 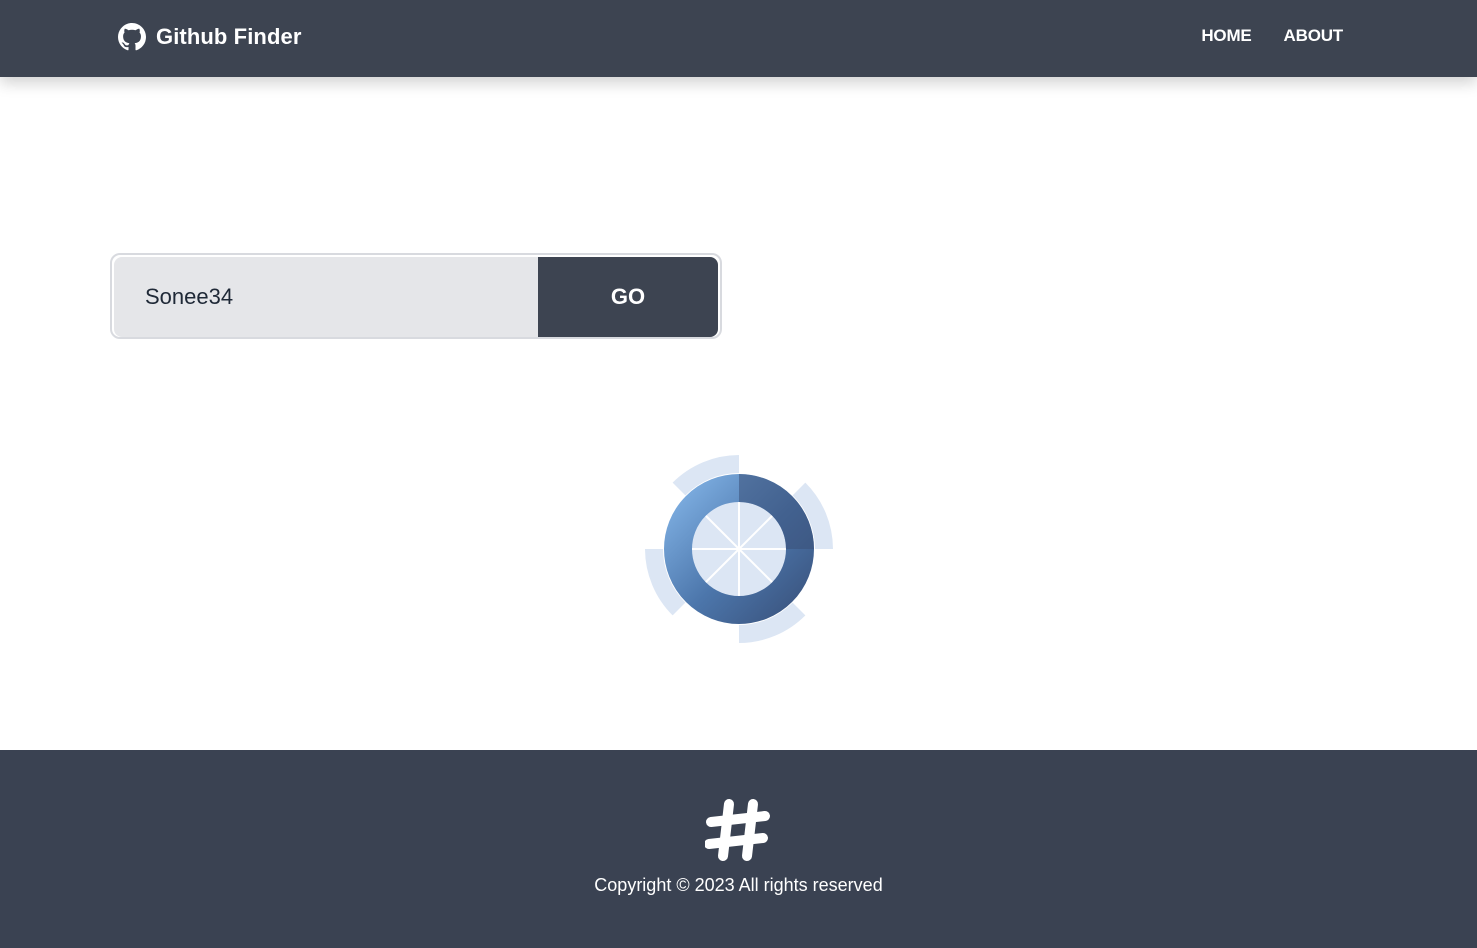 I want to click on github-icon, so click(x=132, y=37).